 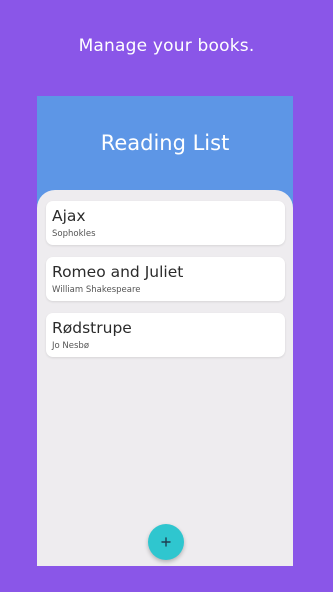 I want to click on book-card: Romeo and Juliet William Shakespeare, so click(x=165, y=279).